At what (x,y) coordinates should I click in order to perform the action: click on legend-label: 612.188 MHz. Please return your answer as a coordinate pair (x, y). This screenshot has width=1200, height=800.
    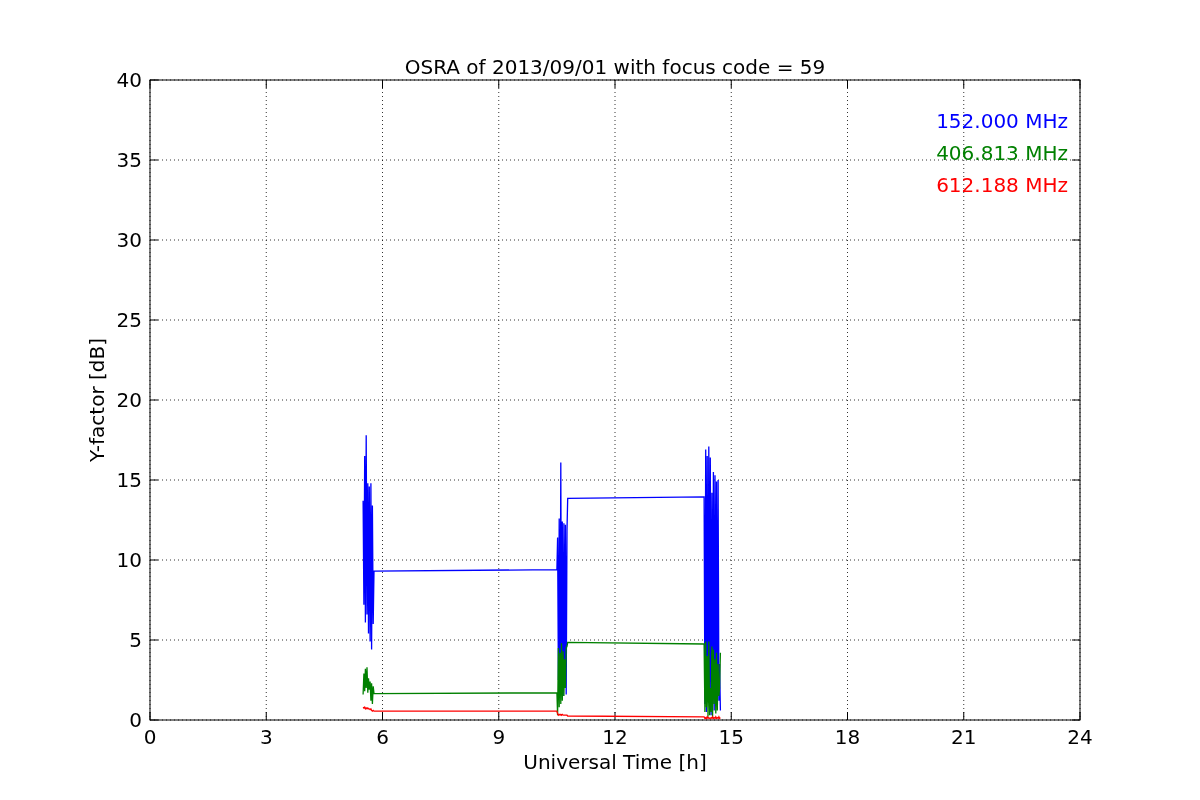
    Looking at the image, I should click on (1002, 185).